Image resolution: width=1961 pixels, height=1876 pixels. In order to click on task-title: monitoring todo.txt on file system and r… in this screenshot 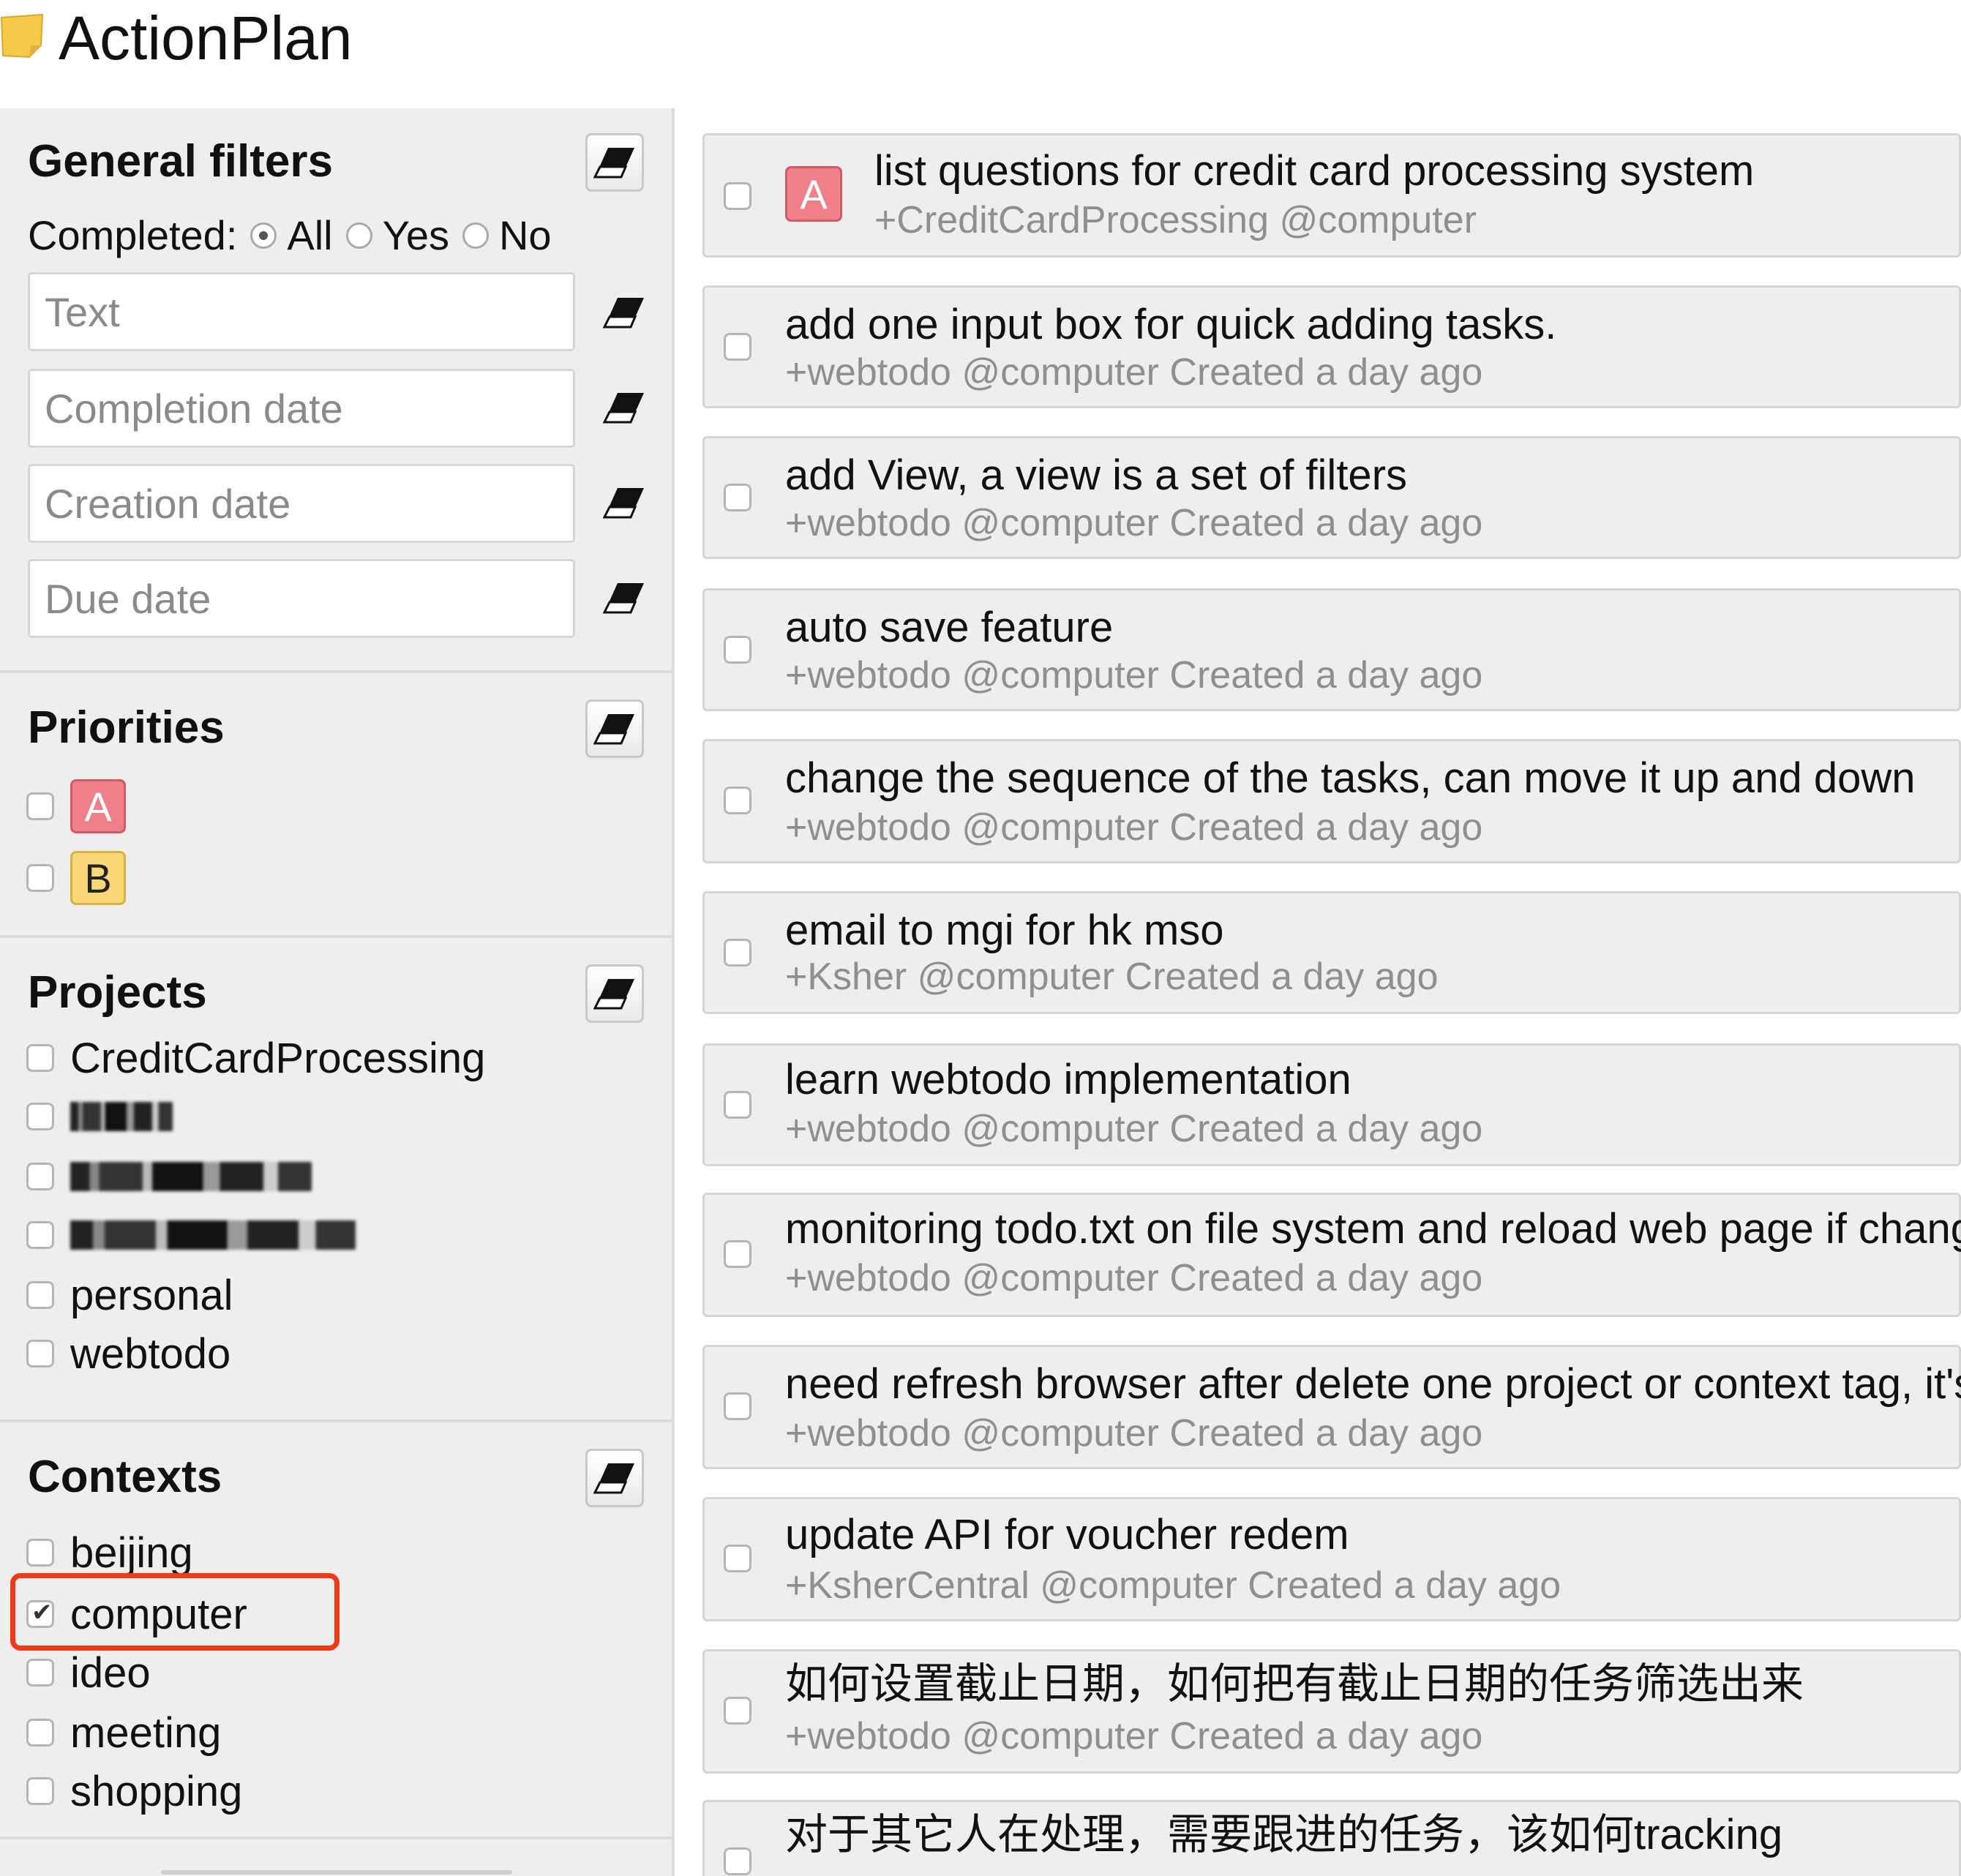, I will do `click(1373, 1229)`.